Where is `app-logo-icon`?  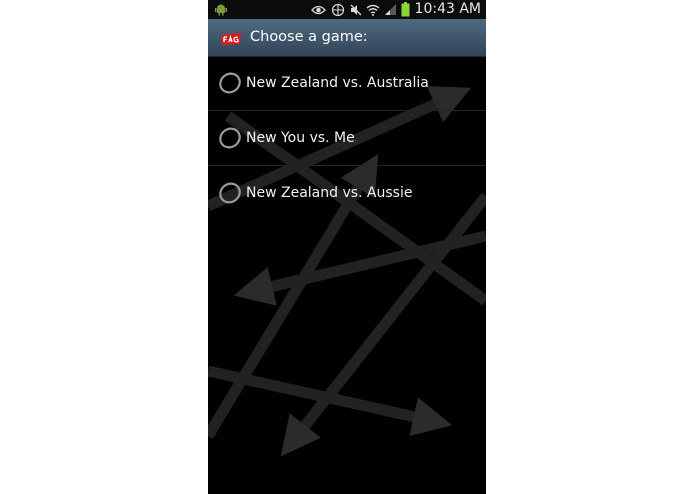 app-logo-icon is located at coordinates (231, 39).